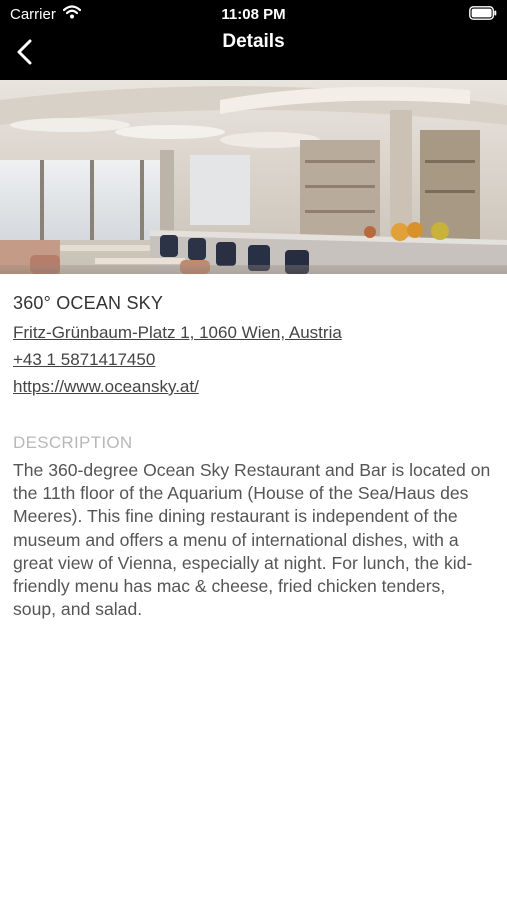  What do you see at coordinates (84, 360) in the screenshot?
I see `phone-link: +43 1 5871417450` at bounding box center [84, 360].